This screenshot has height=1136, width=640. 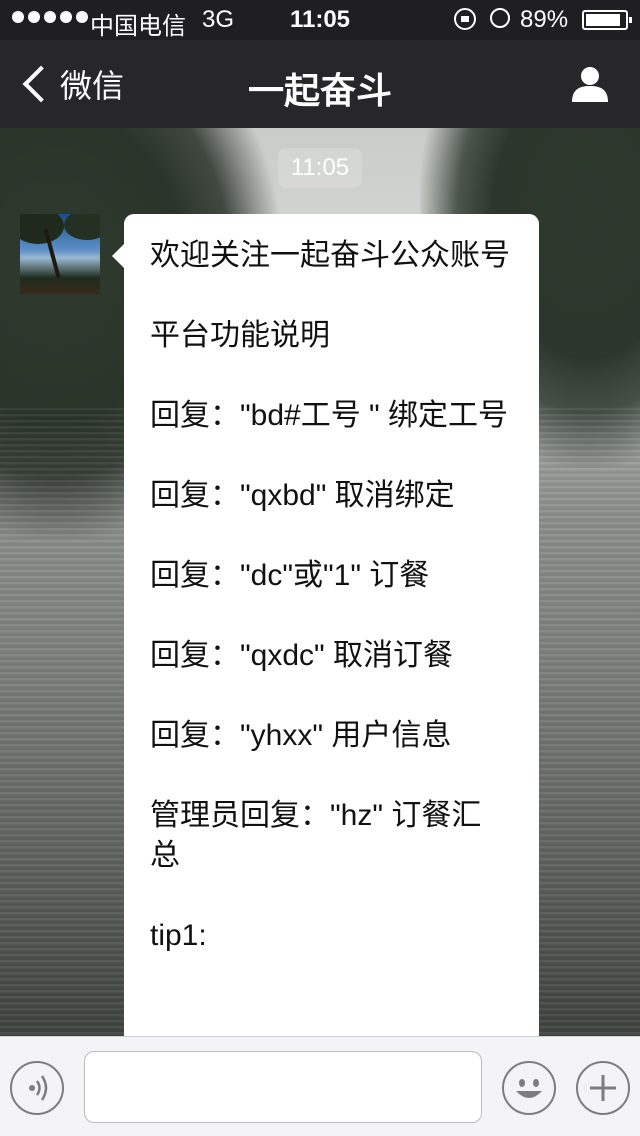 I want to click on bubble-tail, so click(x=118, y=256).